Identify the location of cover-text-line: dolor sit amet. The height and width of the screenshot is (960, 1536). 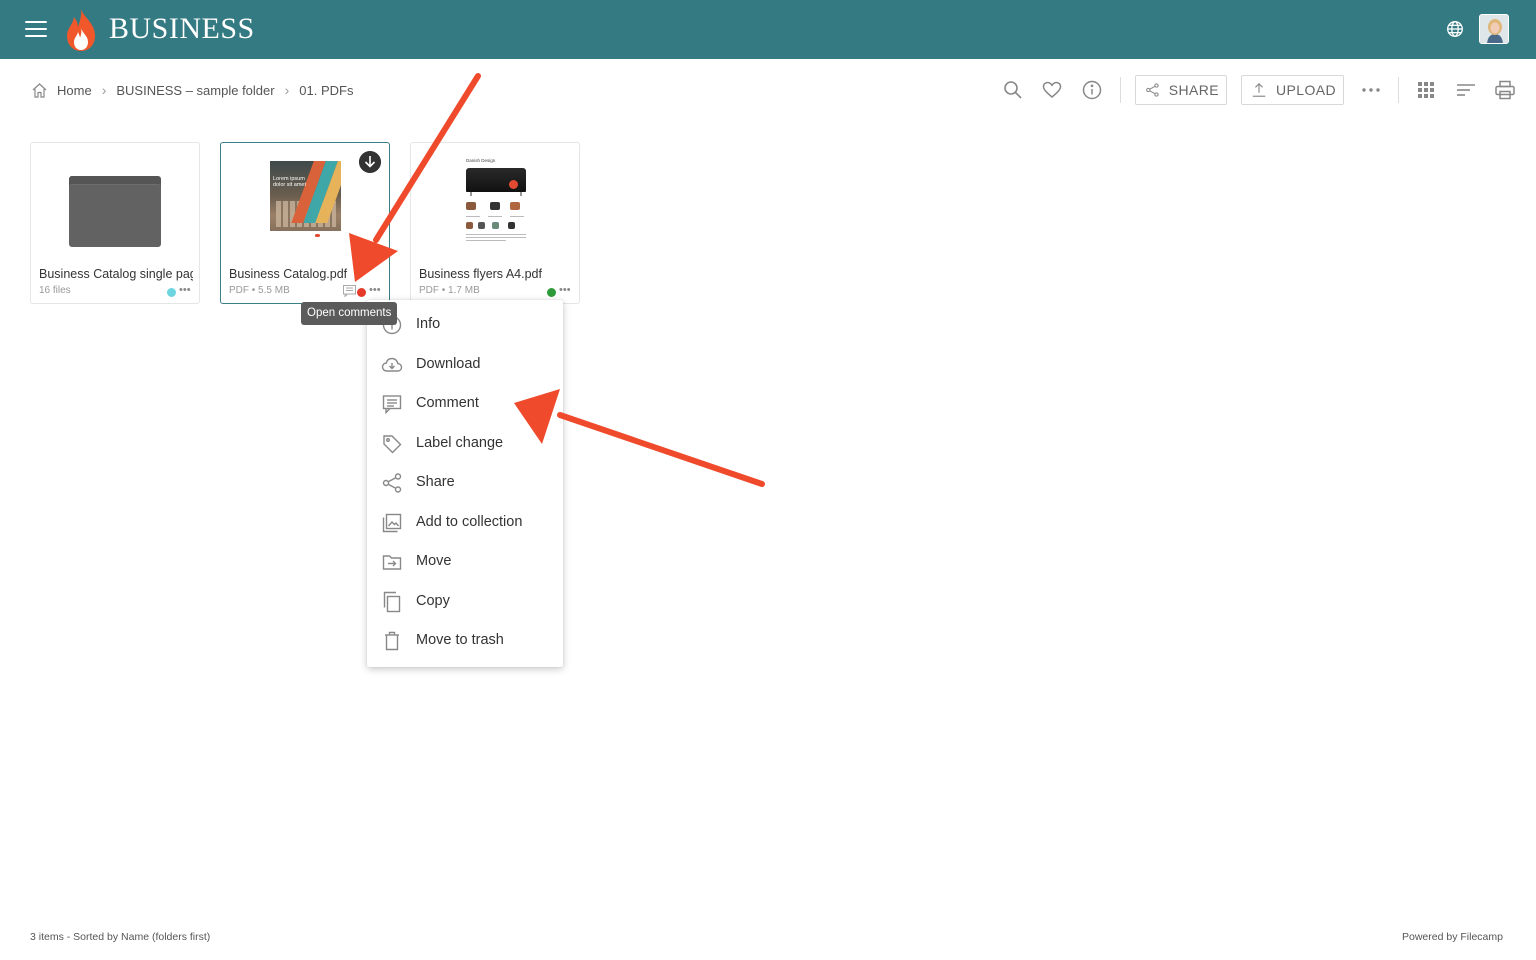
(290, 185).